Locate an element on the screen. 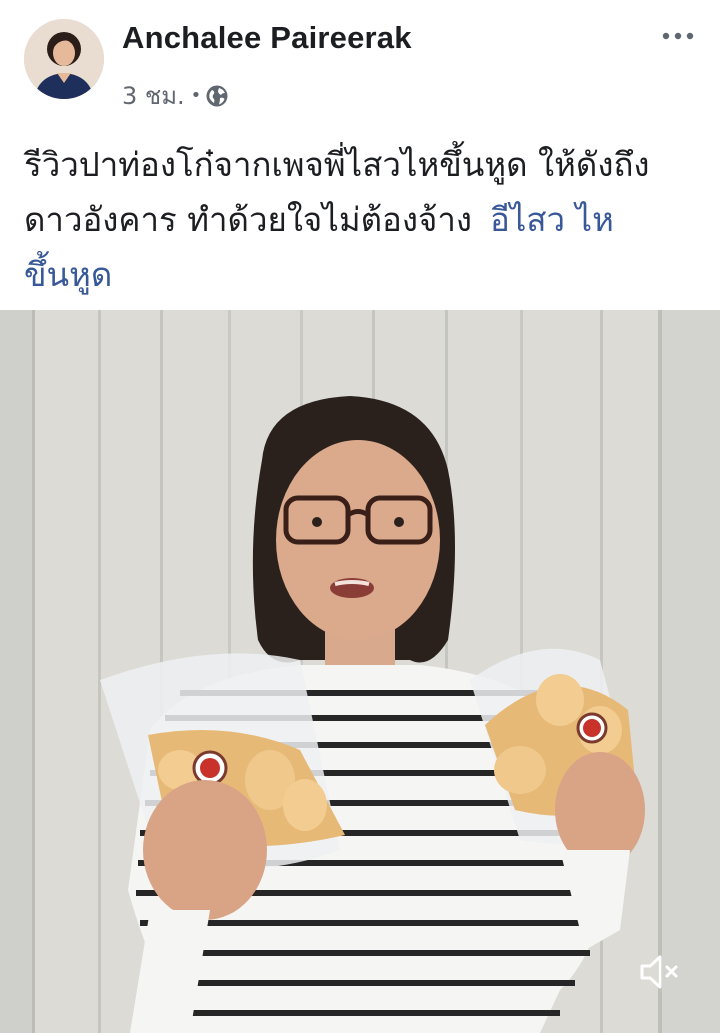 The height and width of the screenshot is (1033, 720). post-text-segment: ดาวอังคาร ทำด้วยใจไม่ต้องจ้าง is located at coordinates (248, 219).